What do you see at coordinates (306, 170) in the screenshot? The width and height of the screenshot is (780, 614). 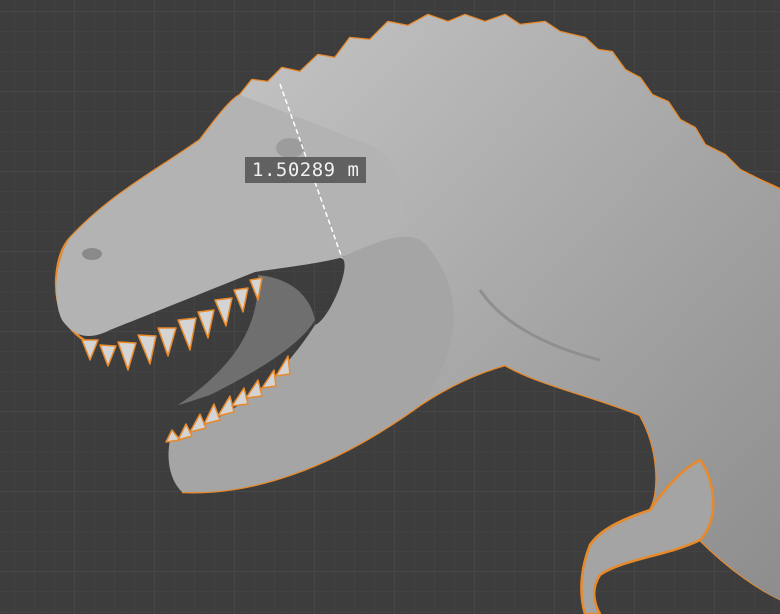 I see `measure-label: 1.50289 m` at bounding box center [306, 170].